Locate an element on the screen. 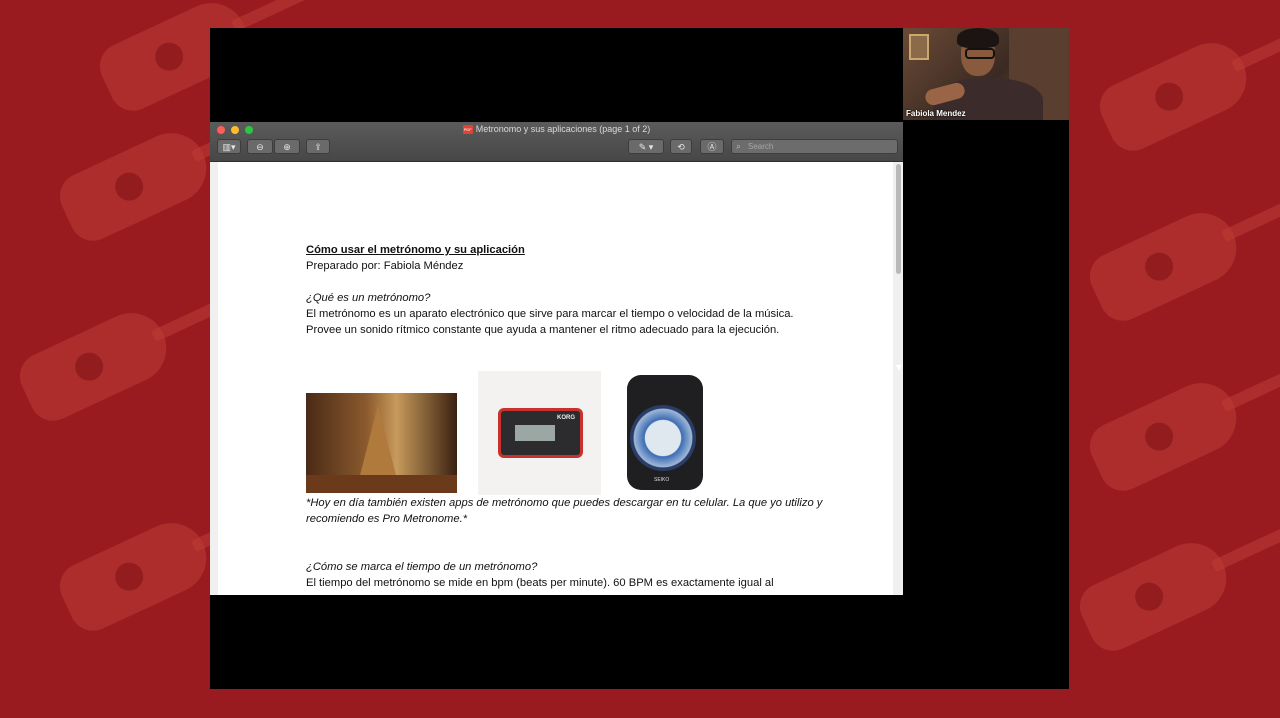  seiko-metronome-image: SEIKO is located at coordinates (668, 433).